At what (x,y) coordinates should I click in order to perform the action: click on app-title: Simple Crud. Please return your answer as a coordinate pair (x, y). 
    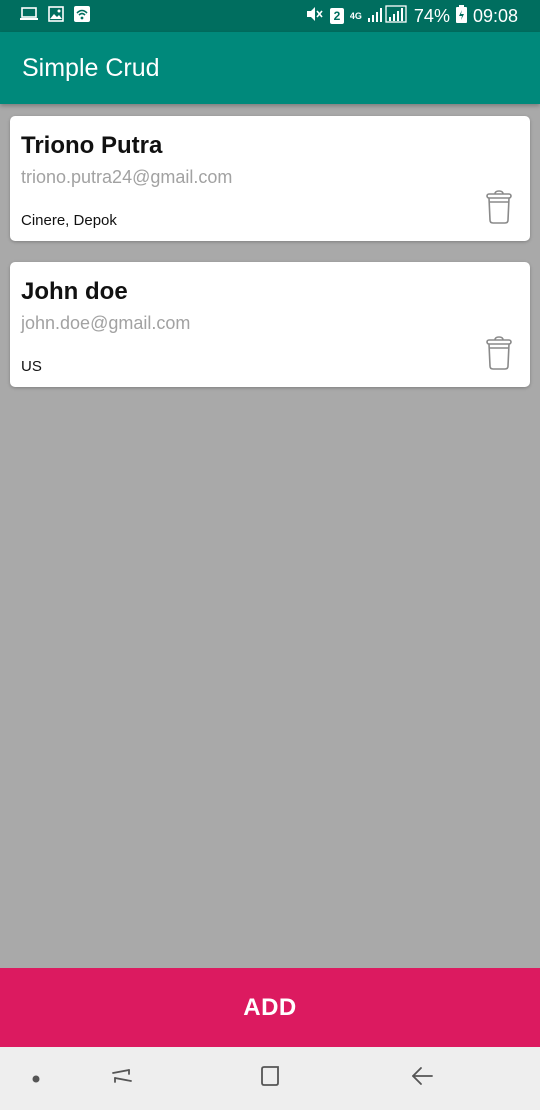
    Looking at the image, I should click on (91, 67).